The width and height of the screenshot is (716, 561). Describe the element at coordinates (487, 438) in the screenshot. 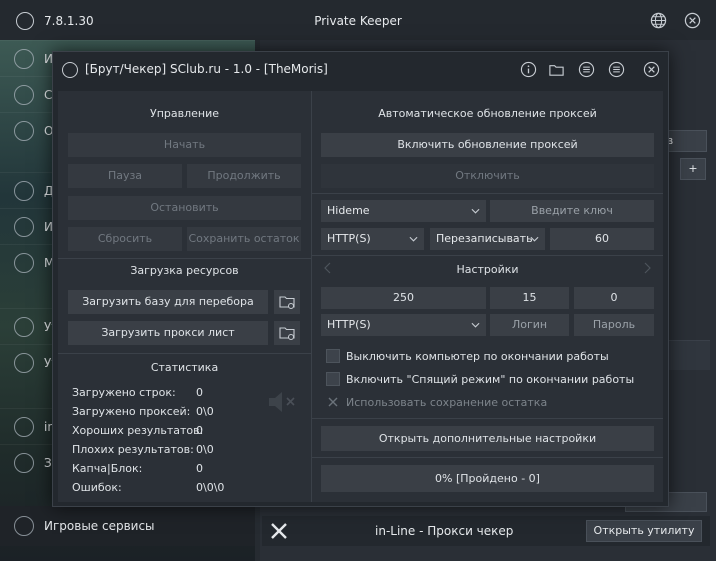

I see `advanced-settings-button: Открыть дополнительные настройки` at that location.